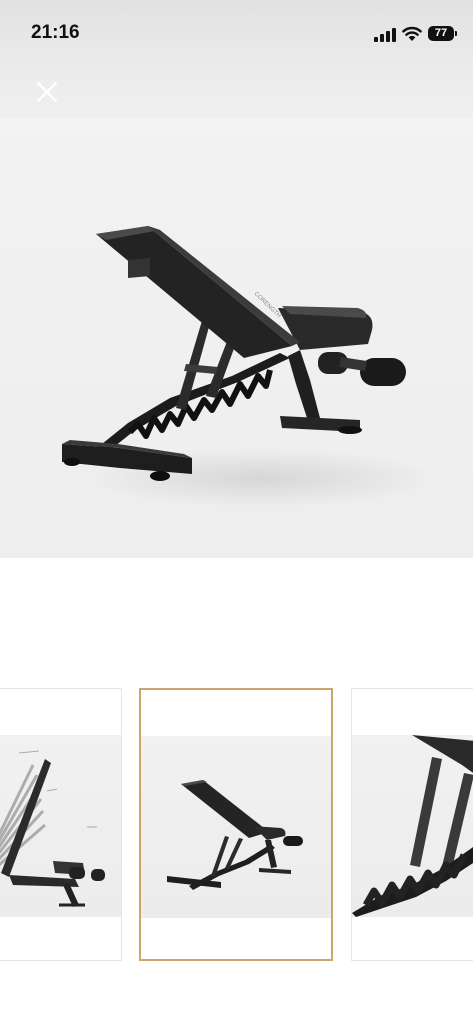 Image resolution: width=473 pixels, height=1024 pixels. What do you see at coordinates (456, 33) in the screenshot?
I see `battery-tip` at bounding box center [456, 33].